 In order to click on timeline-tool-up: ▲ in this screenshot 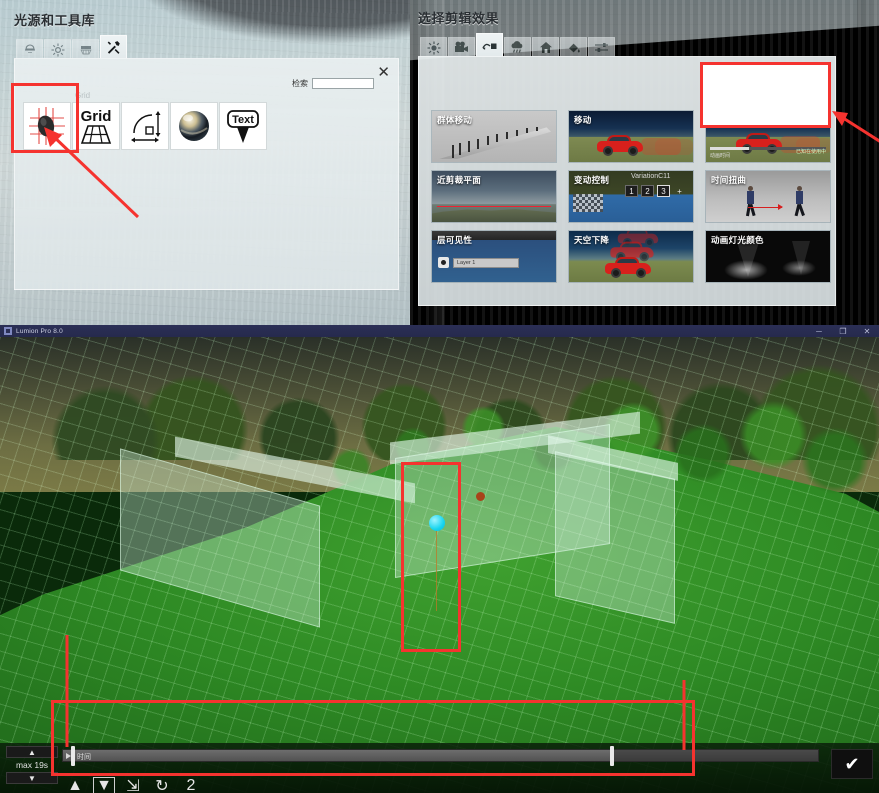, I will do `click(75, 785)`.